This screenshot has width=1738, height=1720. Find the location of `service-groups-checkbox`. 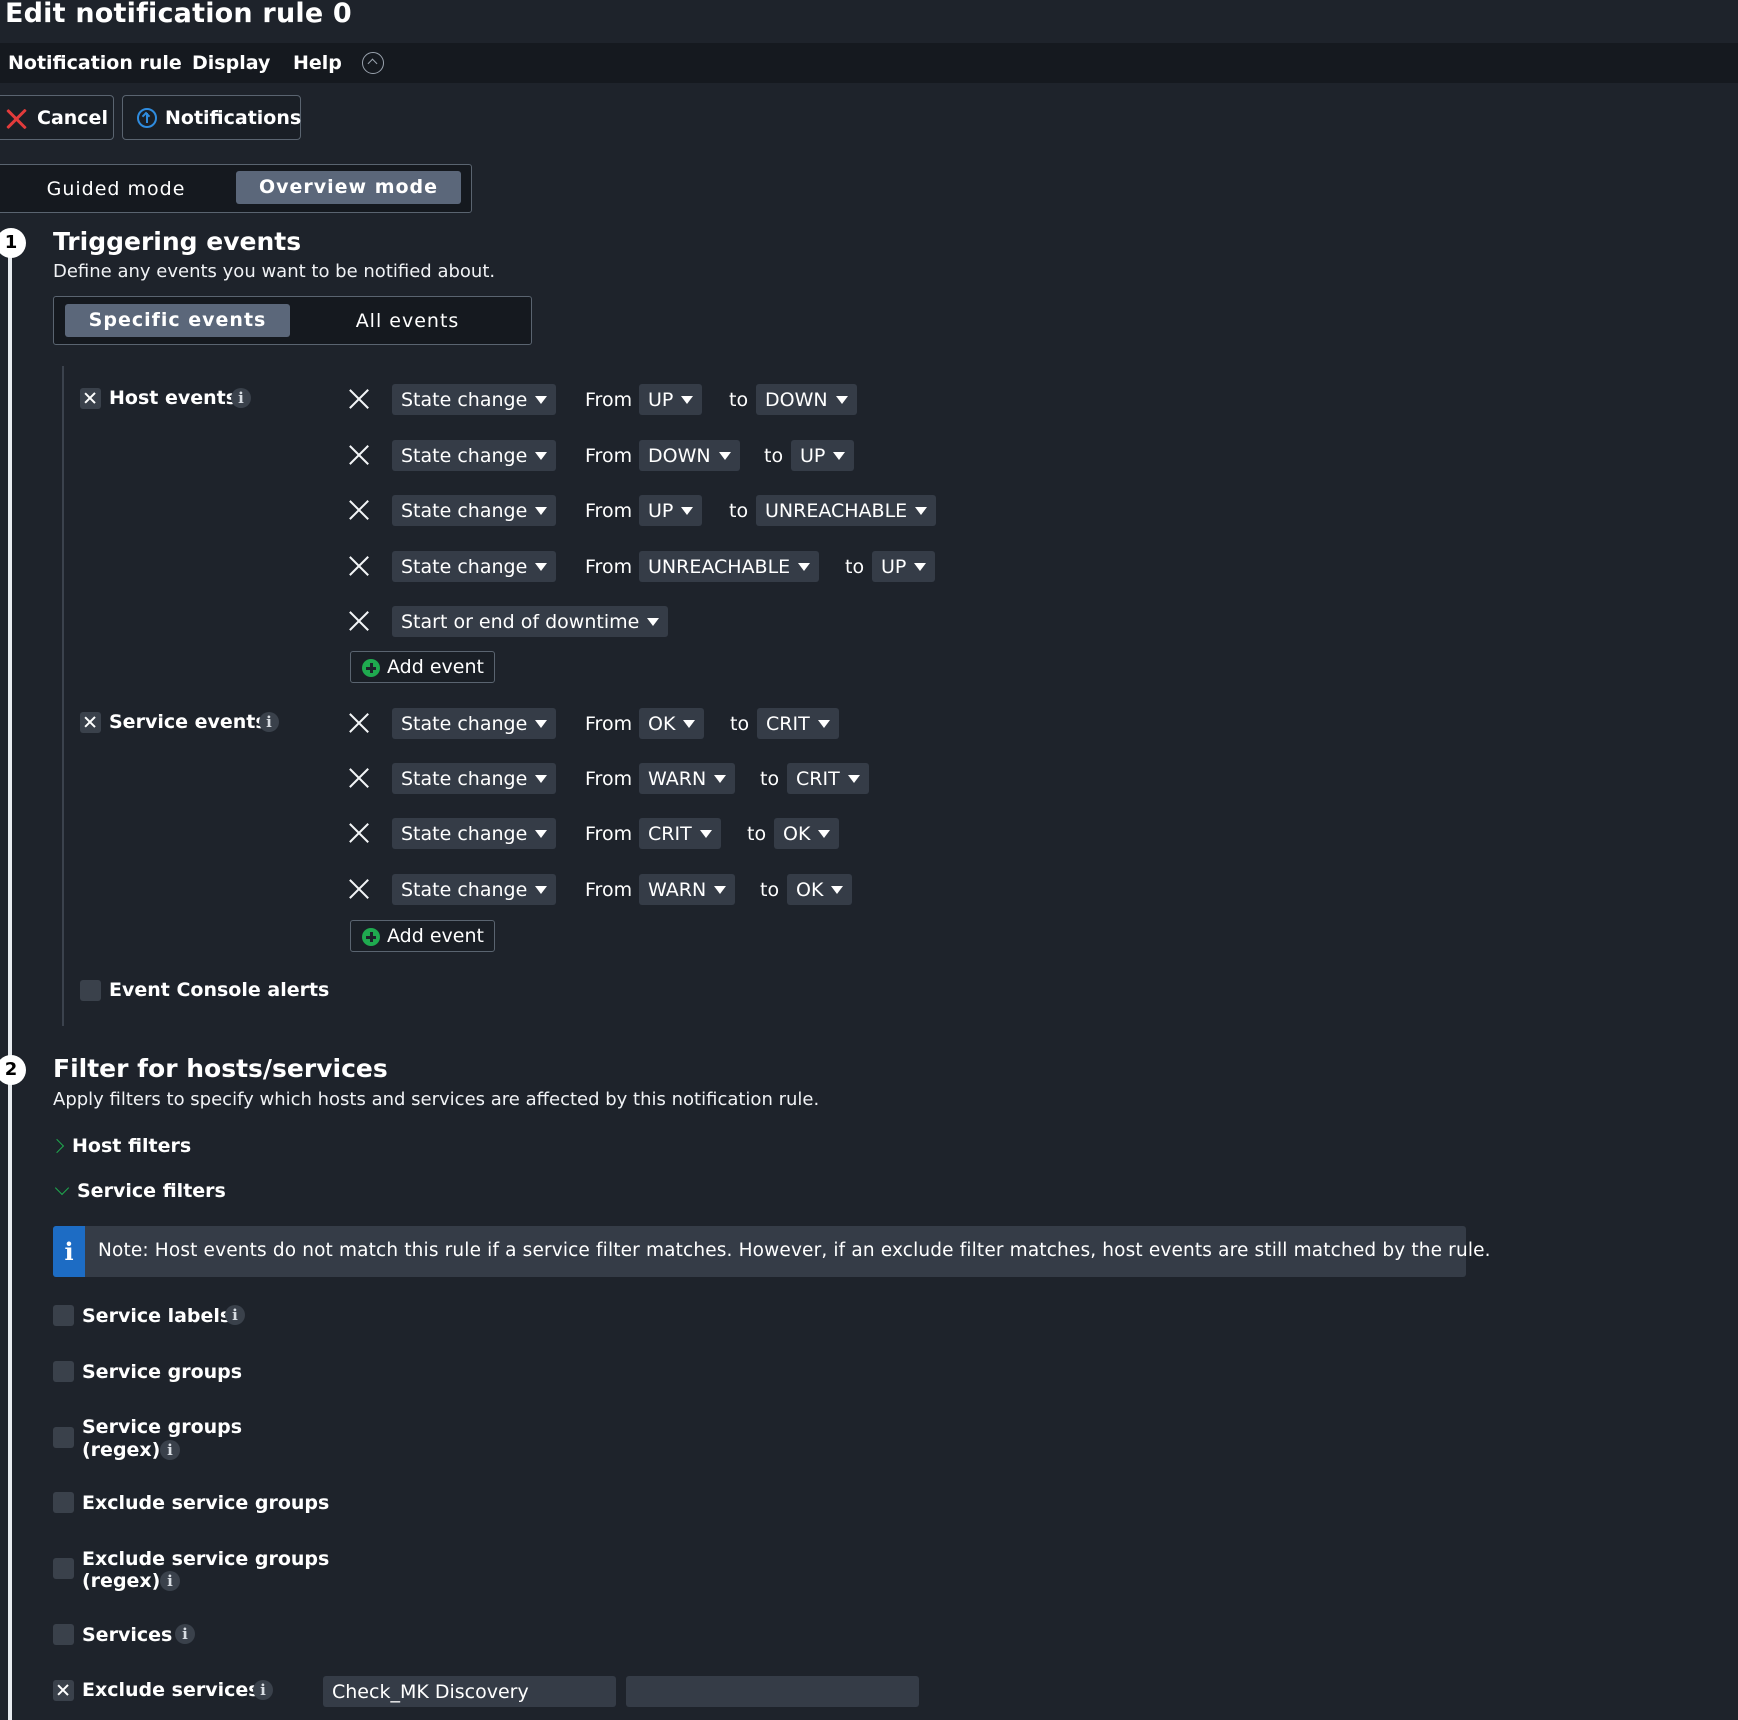

service-groups-checkbox is located at coordinates (63, 1371).